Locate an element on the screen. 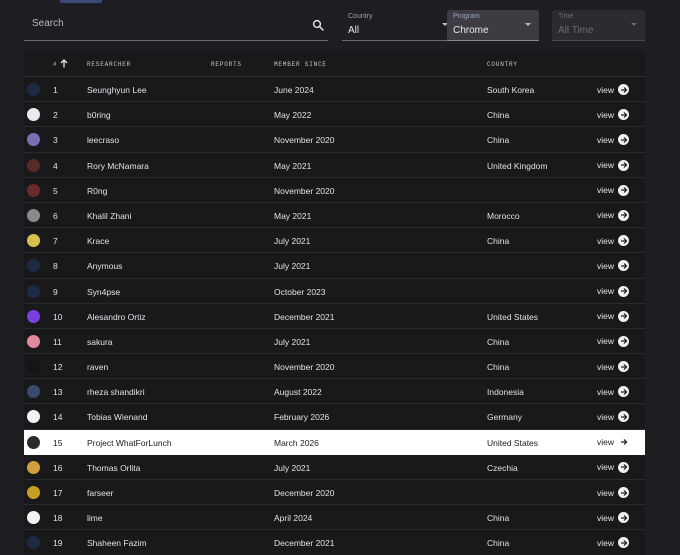 The image size is (680, 555). header-rank: # is located at coordinates (55, 64).